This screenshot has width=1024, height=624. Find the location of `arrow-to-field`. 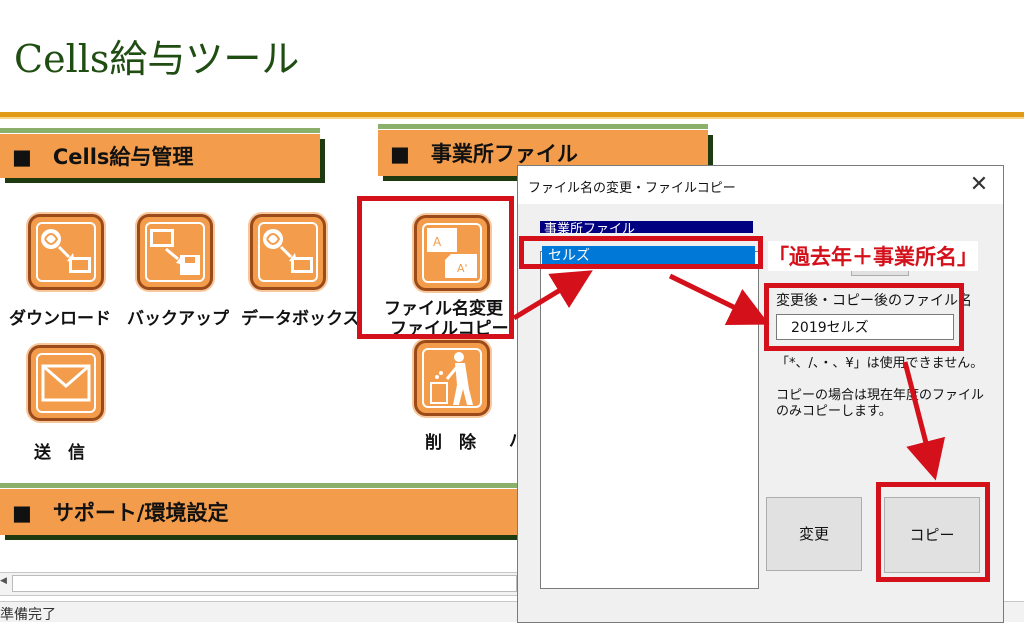

arrow-to-field is located at coordinates (719, 299).